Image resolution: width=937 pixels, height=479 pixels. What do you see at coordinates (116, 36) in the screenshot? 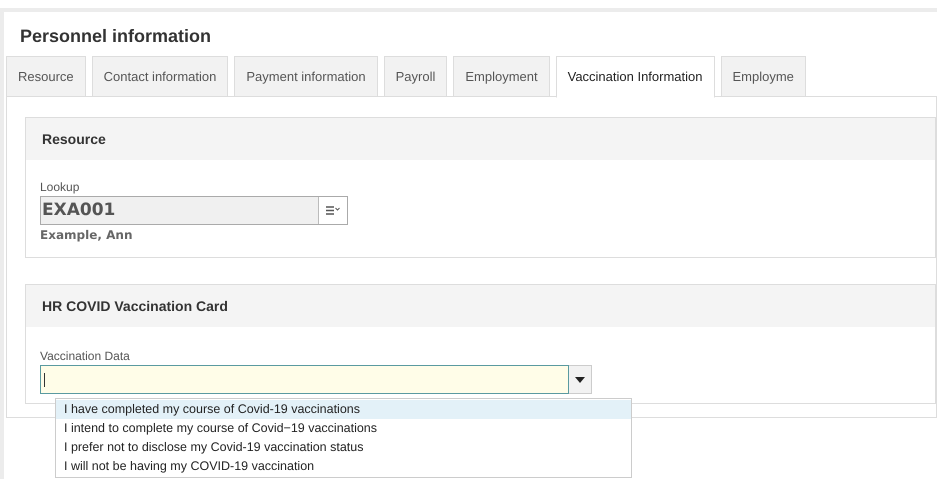
I see `page-title: Personnel information` at bounding box center [116, 36].